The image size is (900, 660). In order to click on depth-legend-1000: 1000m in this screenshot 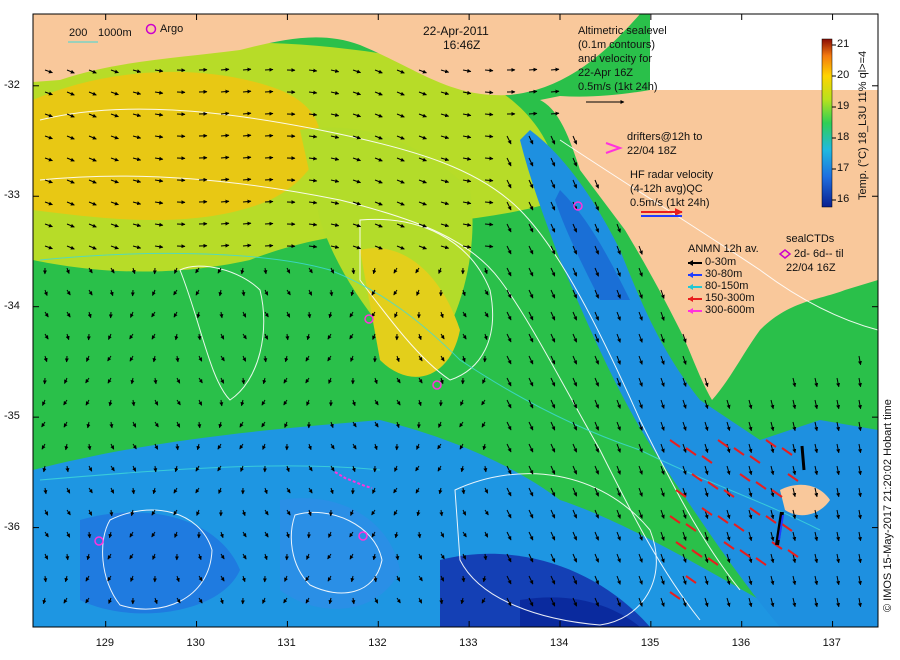, I will do `click(115, 33)`.